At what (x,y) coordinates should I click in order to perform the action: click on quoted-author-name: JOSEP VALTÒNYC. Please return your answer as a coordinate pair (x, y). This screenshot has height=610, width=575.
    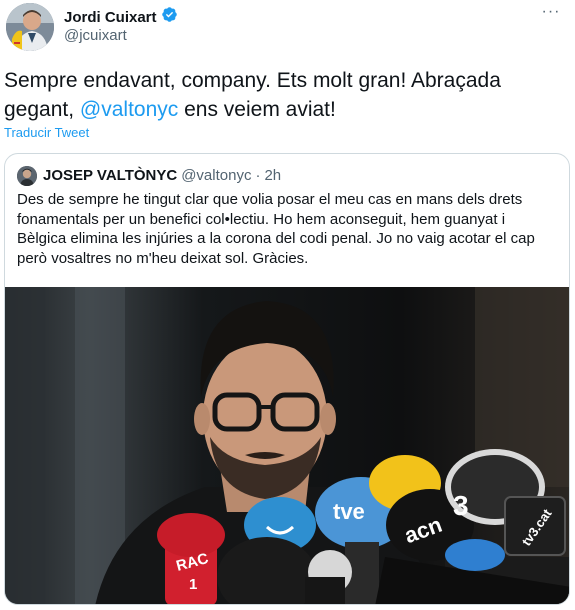
    Looking at the image, I should click on (110, 175).